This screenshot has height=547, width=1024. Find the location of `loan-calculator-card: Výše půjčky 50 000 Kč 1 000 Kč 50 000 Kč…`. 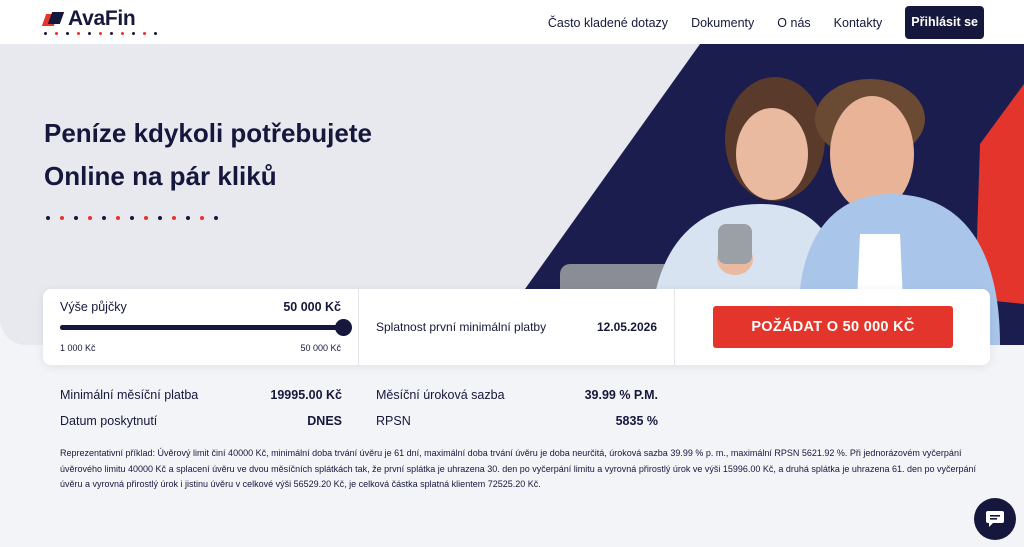

loan-calculator-card: Výše půjčky 50 000 Kč 1 000 Kč 50 000 Kč… is located at coordinates (516, 327).